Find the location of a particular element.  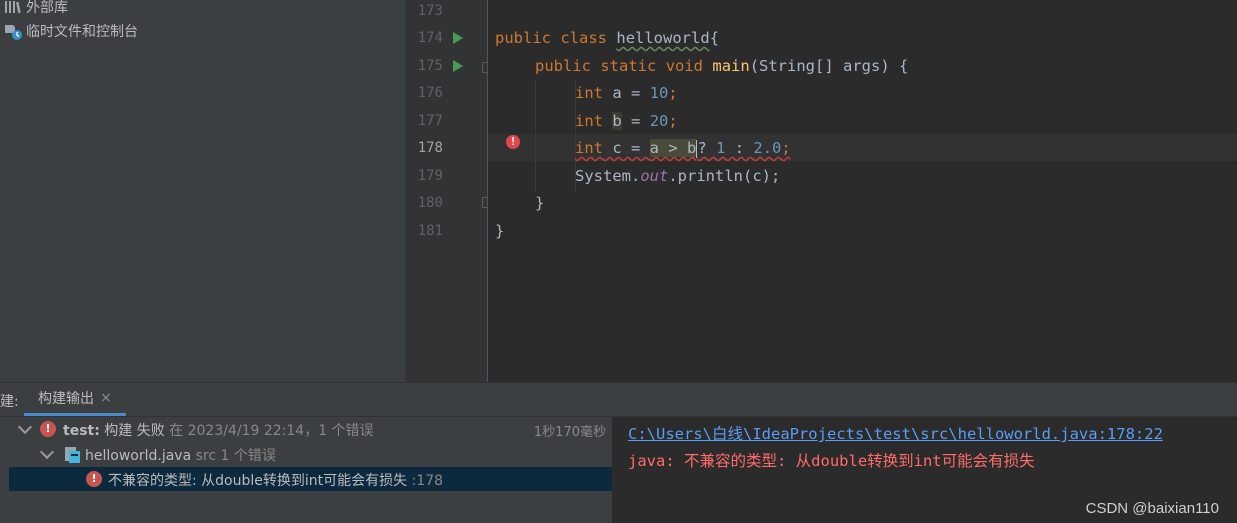

file-meta: src 1 个错误 is located at coordinates (233, 456).